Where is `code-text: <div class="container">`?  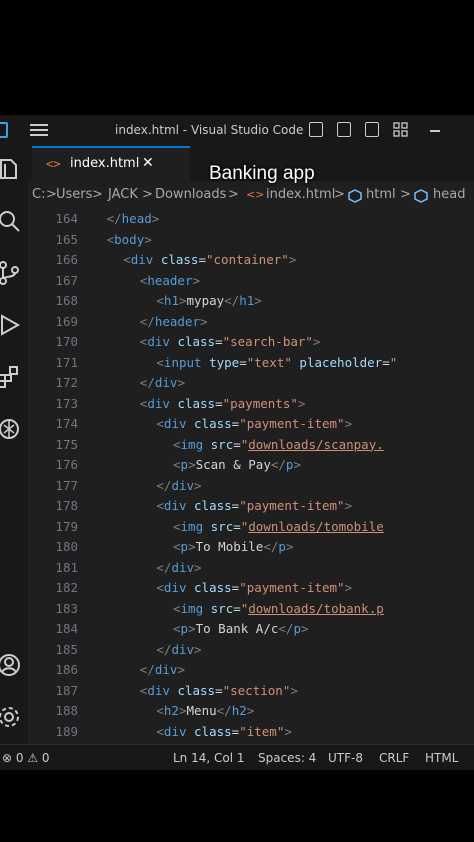 code-text: <div class="container"> is located at coordinates (210, 259).